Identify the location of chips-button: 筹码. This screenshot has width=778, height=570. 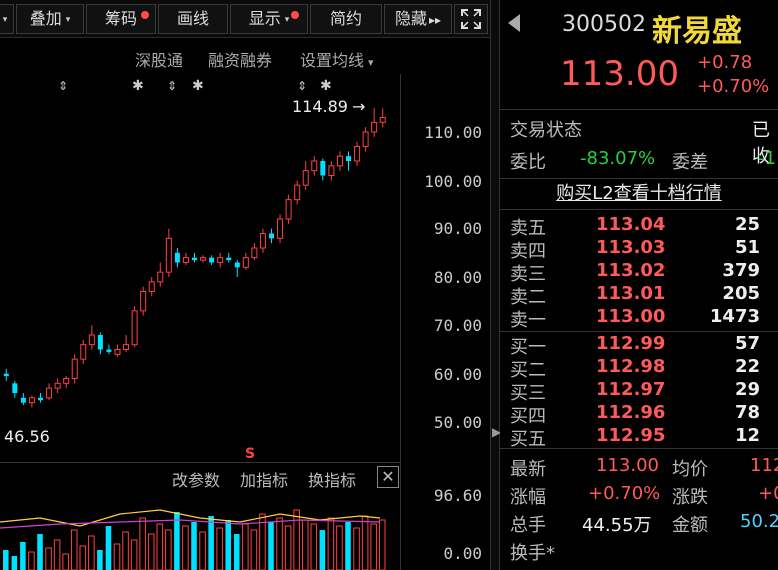
(121, 19).